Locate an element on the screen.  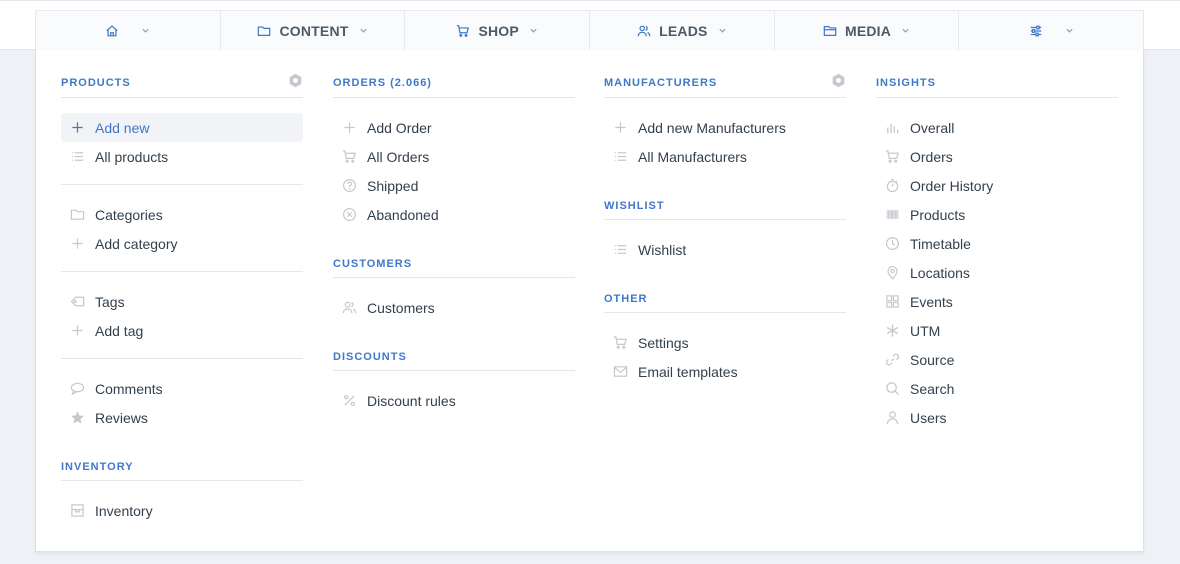
insights-timetable: Timetable is located at coordinates (997, 243).